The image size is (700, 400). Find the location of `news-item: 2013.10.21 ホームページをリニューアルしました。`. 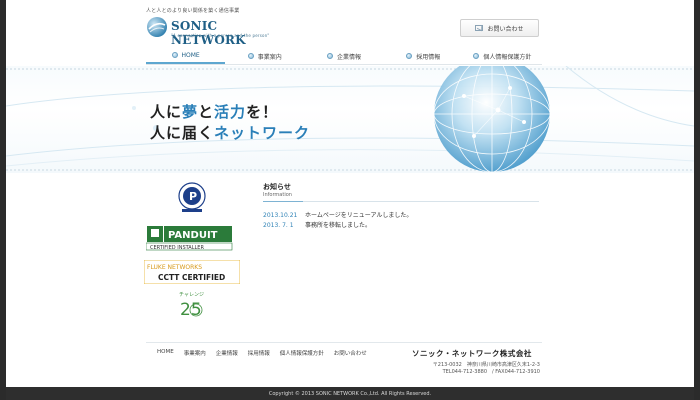

news-item: 2013.10.21 ホームページをリニューアルしました。 is located at coordinates (401, 216).